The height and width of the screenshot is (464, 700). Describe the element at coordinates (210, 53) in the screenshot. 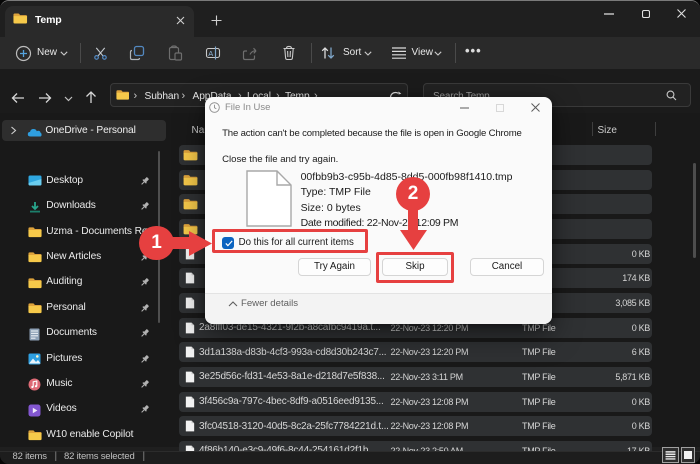

I see `svg-text: A` at that location.